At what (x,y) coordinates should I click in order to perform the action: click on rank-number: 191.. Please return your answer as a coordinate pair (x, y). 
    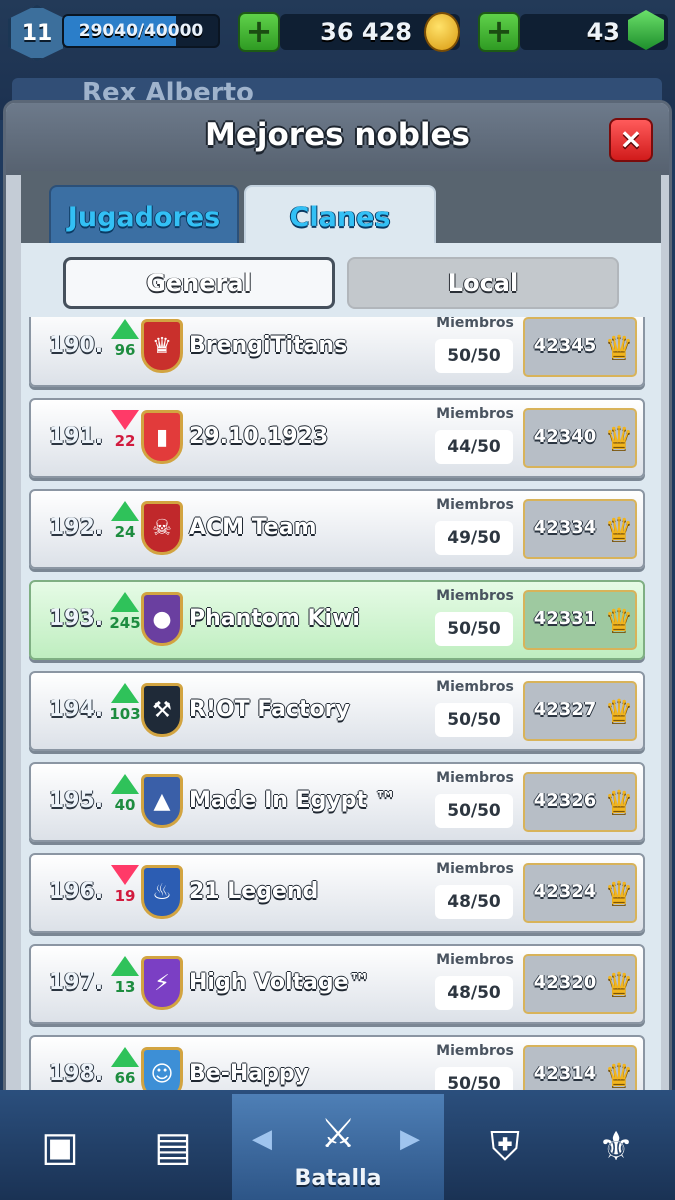
    Looking at the image, I should click on (76, 436).